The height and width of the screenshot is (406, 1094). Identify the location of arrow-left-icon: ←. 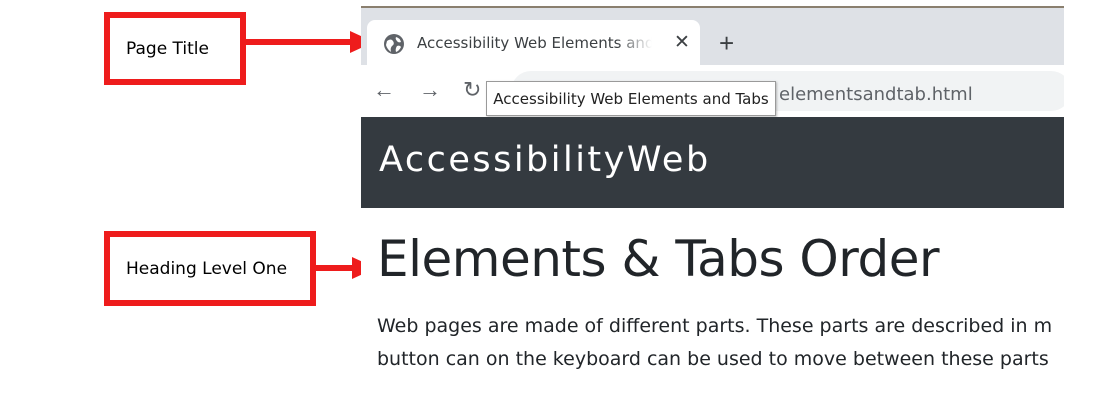
(384, 90).